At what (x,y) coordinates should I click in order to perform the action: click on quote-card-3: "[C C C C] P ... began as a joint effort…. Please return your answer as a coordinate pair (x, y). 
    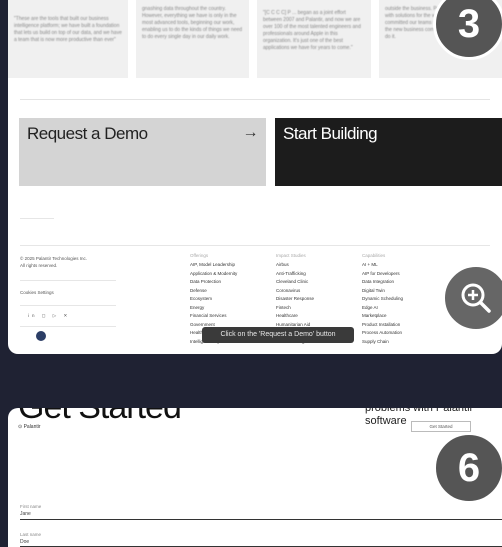
    Looking at the image, I should click on (314, 39).